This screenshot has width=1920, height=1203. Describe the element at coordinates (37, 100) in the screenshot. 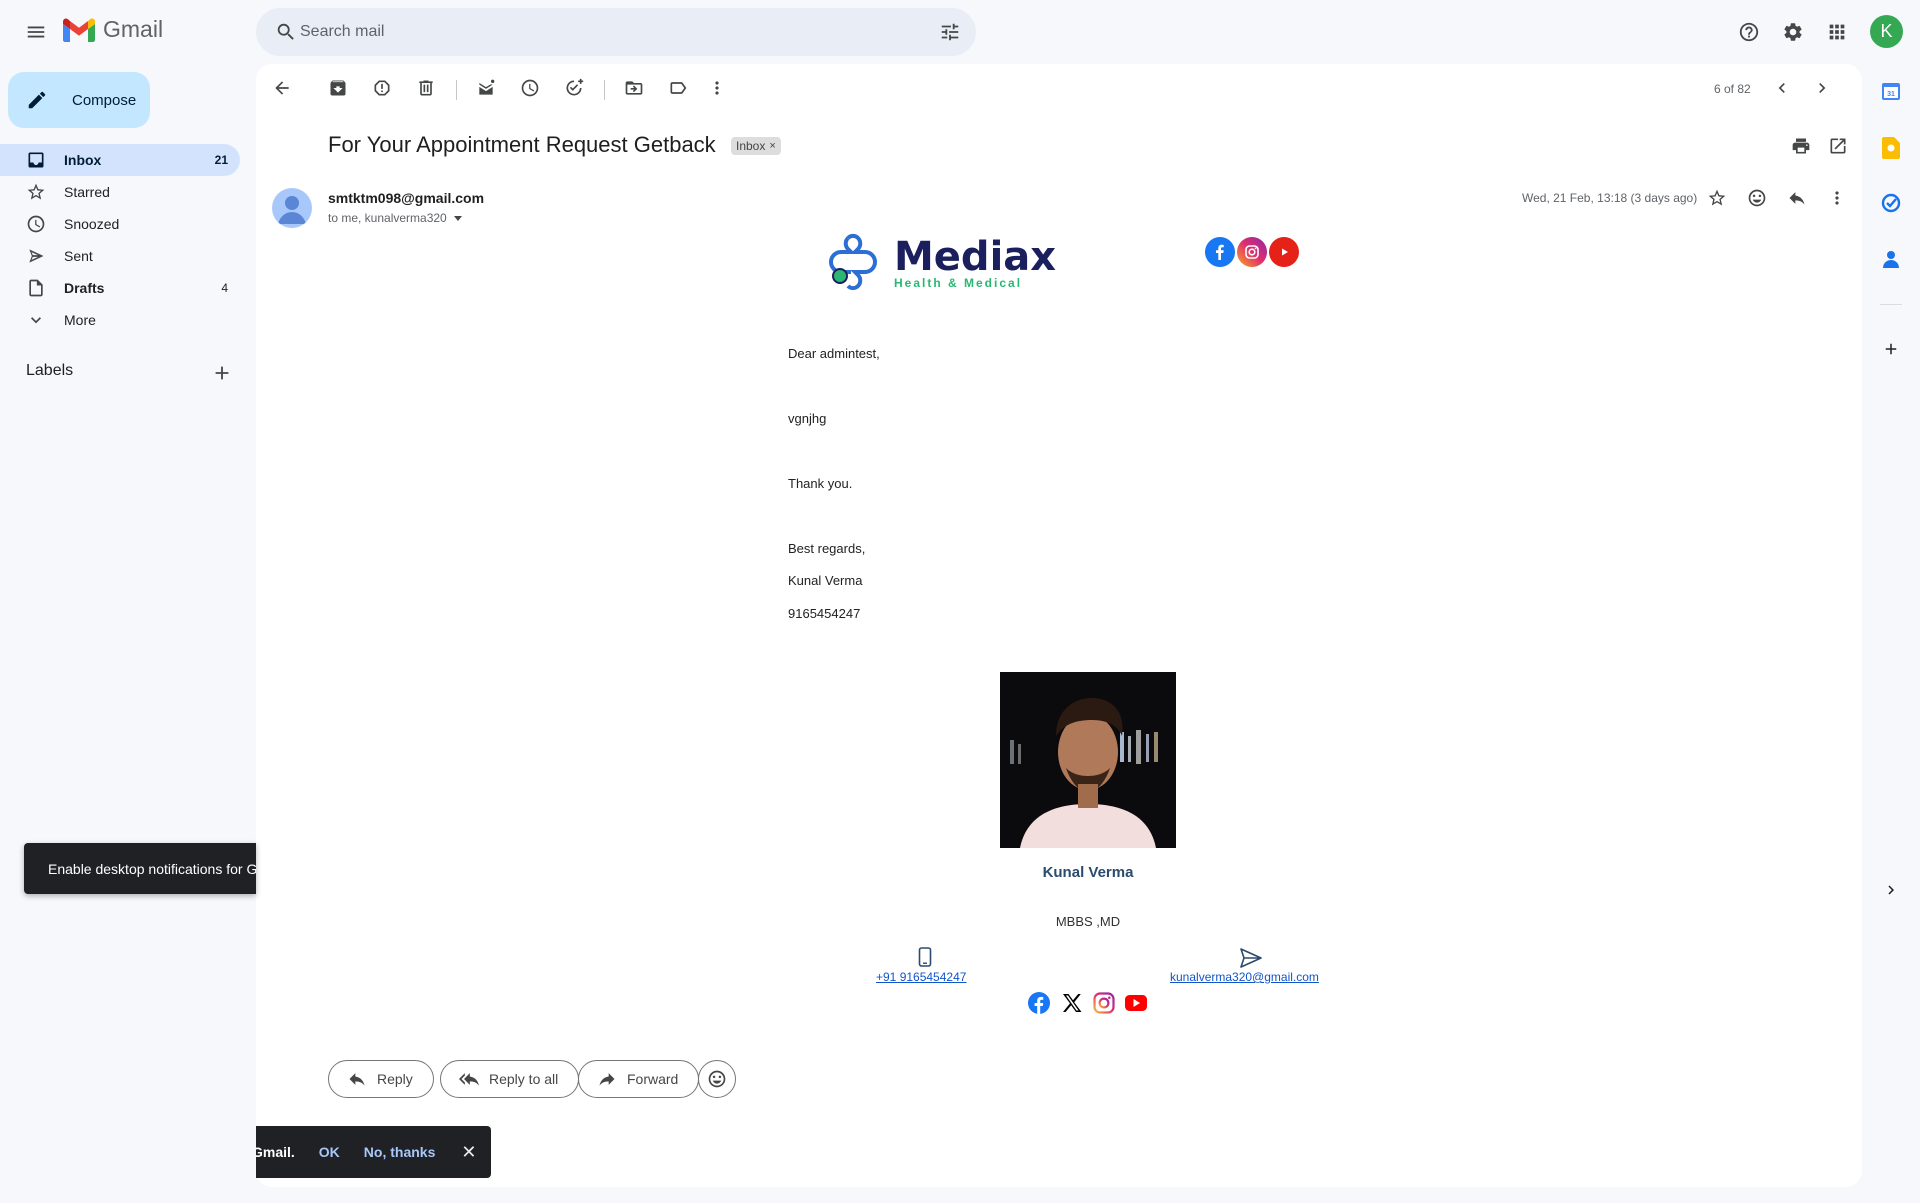

I see `pencil-icon` at that location.